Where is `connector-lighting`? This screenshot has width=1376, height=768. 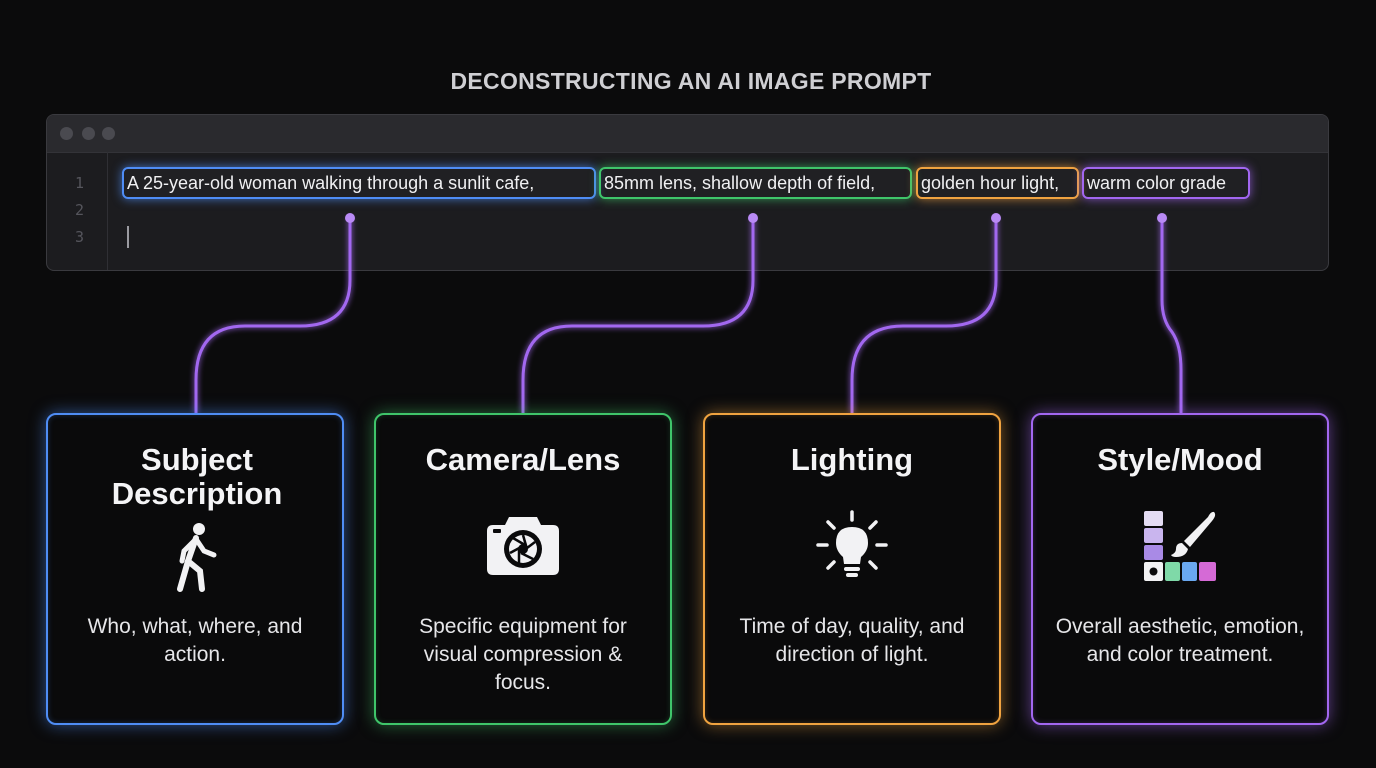 connector-lighting is located at coordinates (924, 315).